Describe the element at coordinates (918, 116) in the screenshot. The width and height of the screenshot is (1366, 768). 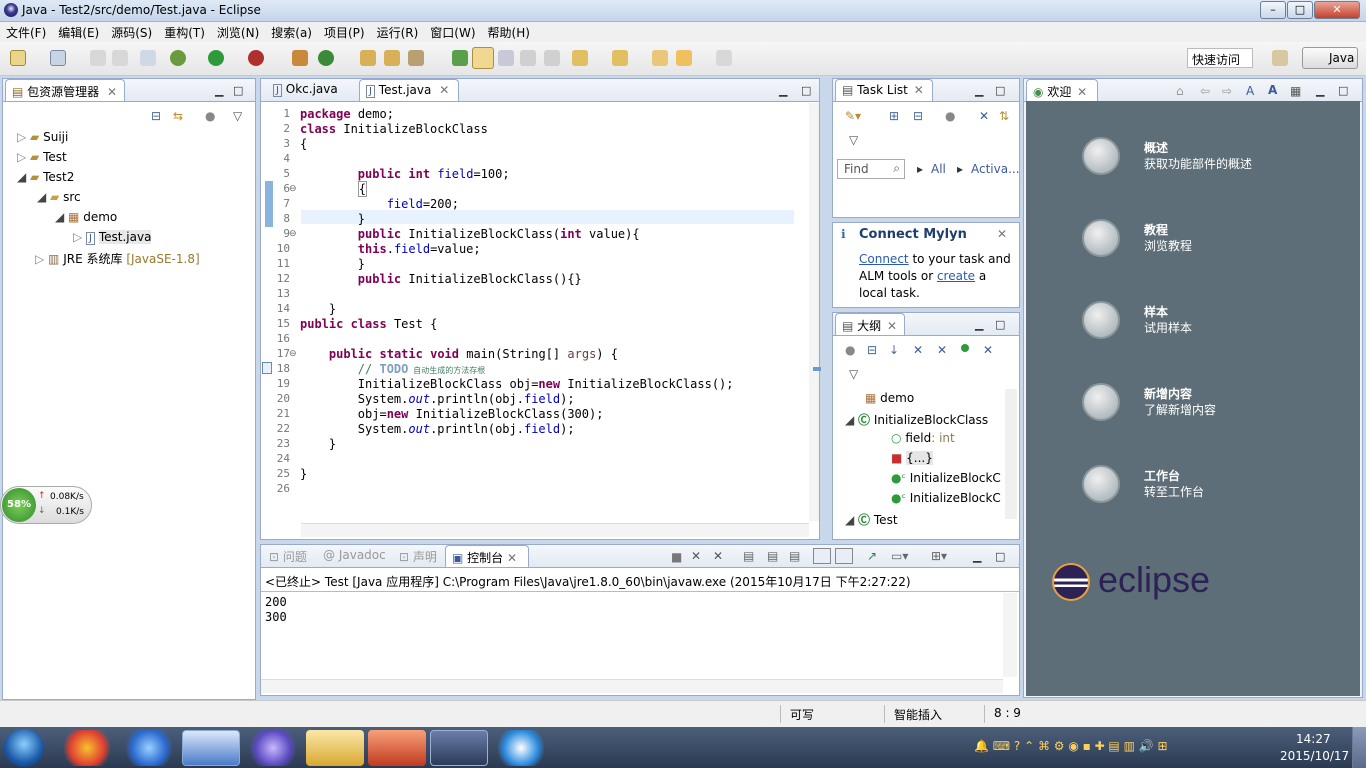
I see `scheduled-icon: ⊟` at that location.